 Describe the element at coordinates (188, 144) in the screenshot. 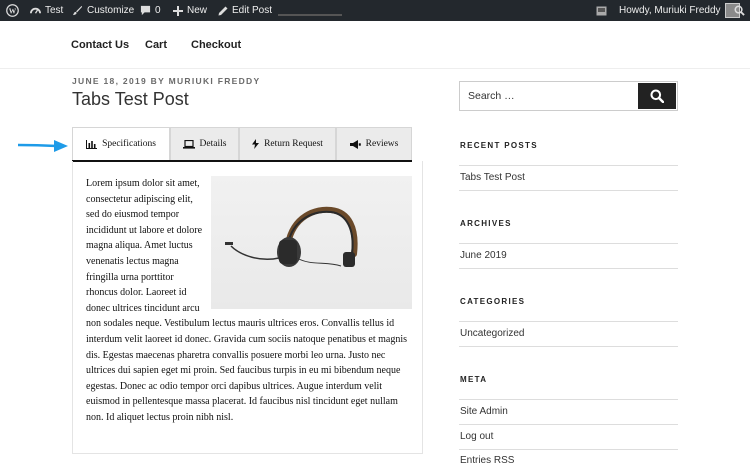

I see `laptop-icon` at that location.